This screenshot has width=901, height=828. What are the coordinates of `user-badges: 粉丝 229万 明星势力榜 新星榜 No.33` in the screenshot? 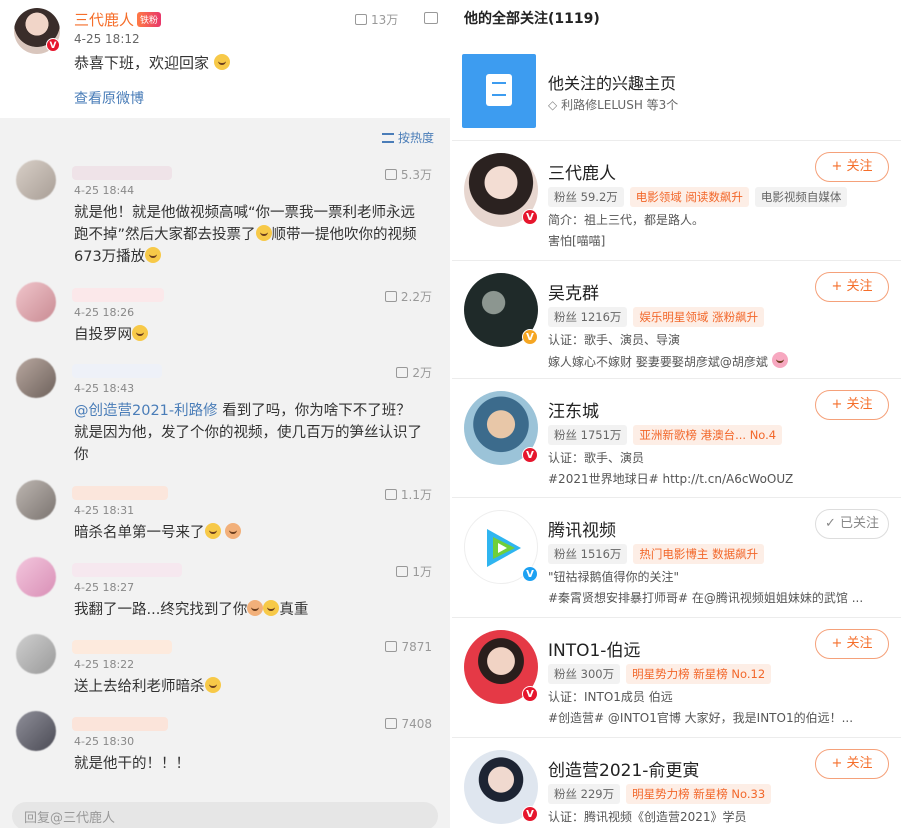 It's located at (662, 794).